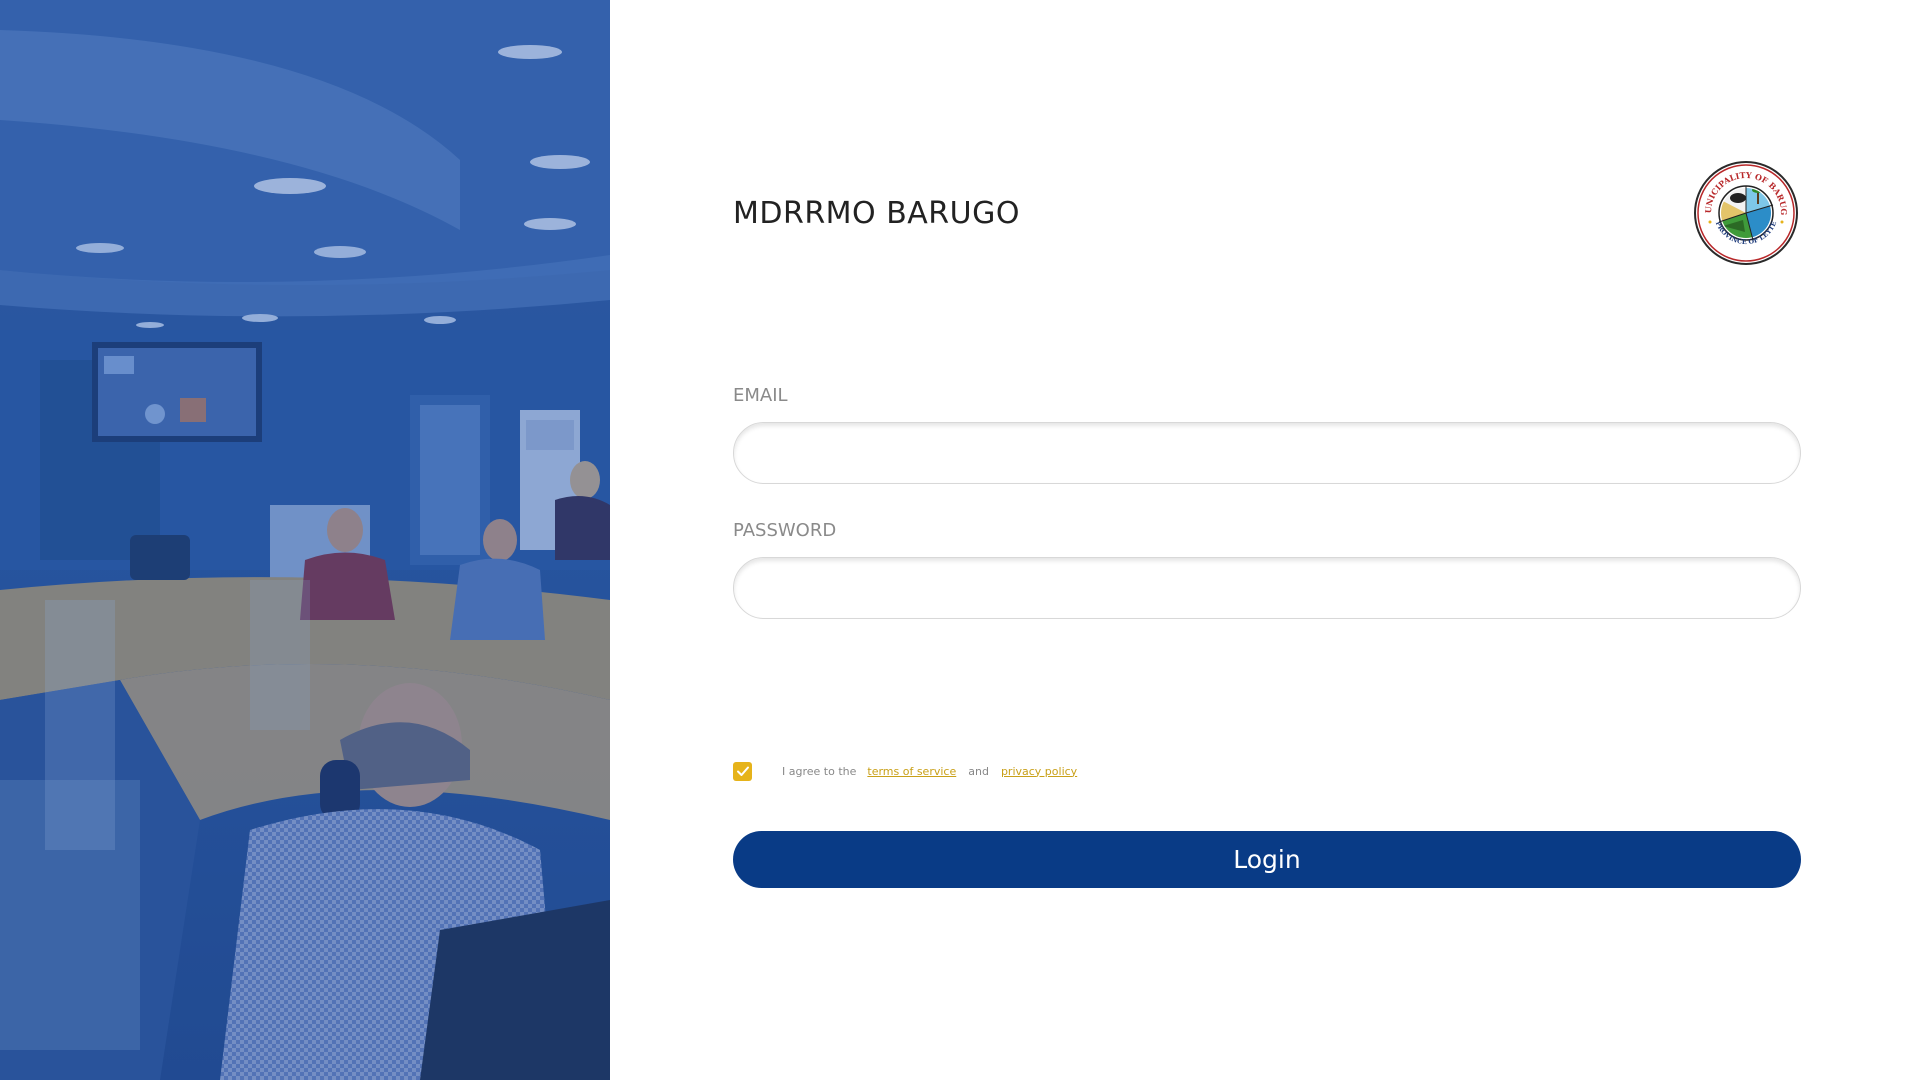  I want to click on login-button: Login, so click(1267, 859).